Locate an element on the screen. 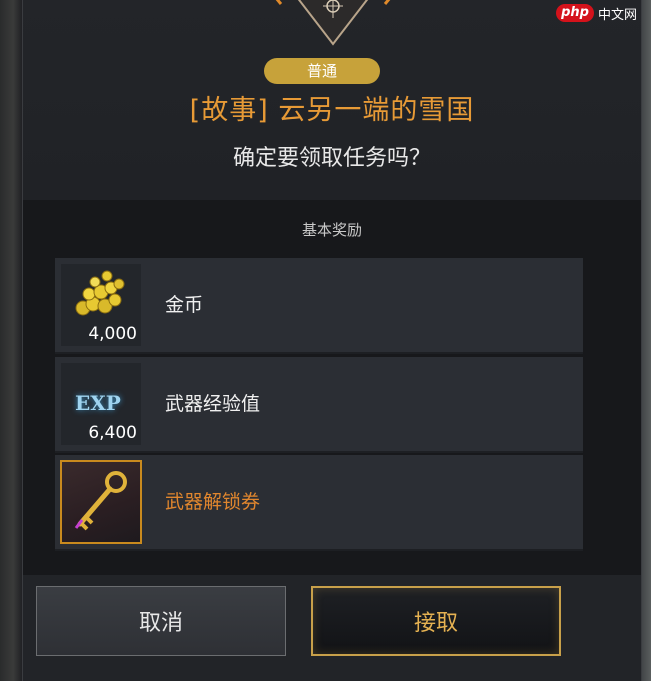  reward-name: 金币 is located at coordinates (184, 305).